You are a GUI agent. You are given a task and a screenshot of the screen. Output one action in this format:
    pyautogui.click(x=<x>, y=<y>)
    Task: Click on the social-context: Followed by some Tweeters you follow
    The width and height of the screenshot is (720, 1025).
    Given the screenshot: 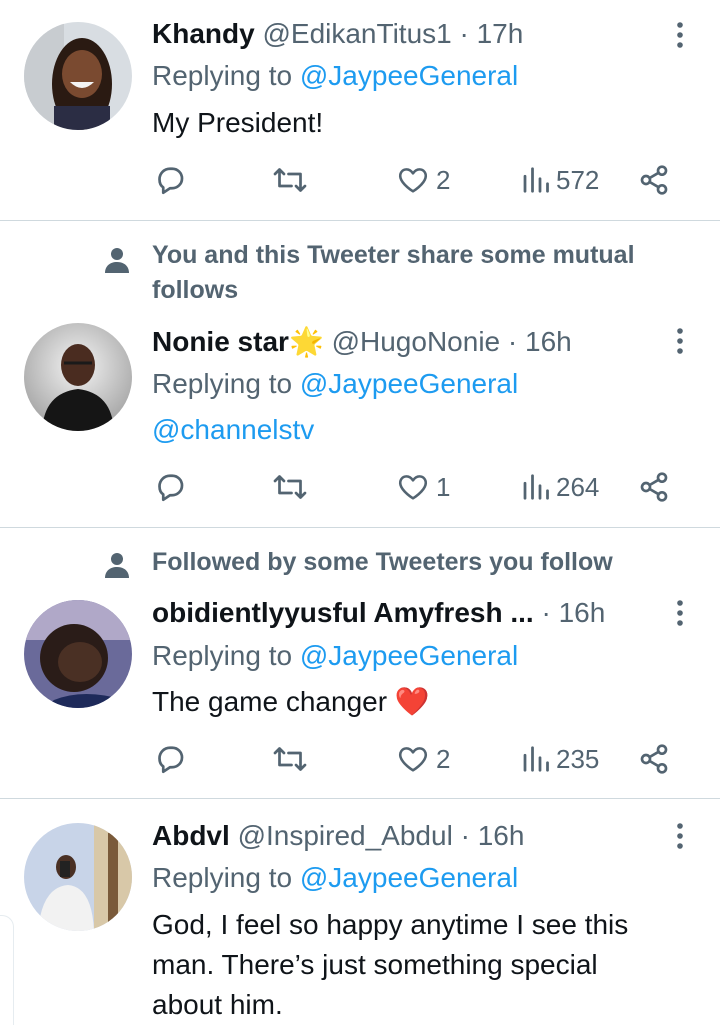 What is the action you would take?
    pyautogui.click(x=382, y=562)
    